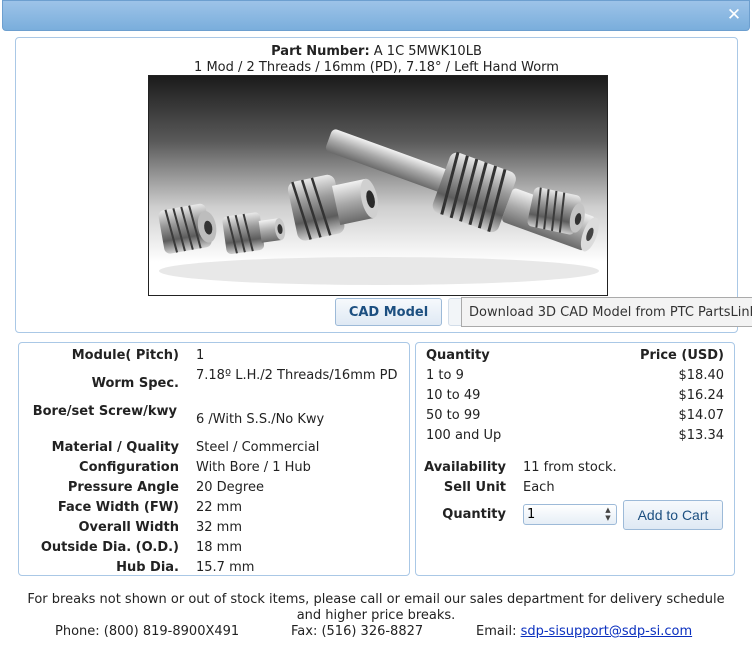  I want to click on part-number-label: Part Number:, so click(320, 51).